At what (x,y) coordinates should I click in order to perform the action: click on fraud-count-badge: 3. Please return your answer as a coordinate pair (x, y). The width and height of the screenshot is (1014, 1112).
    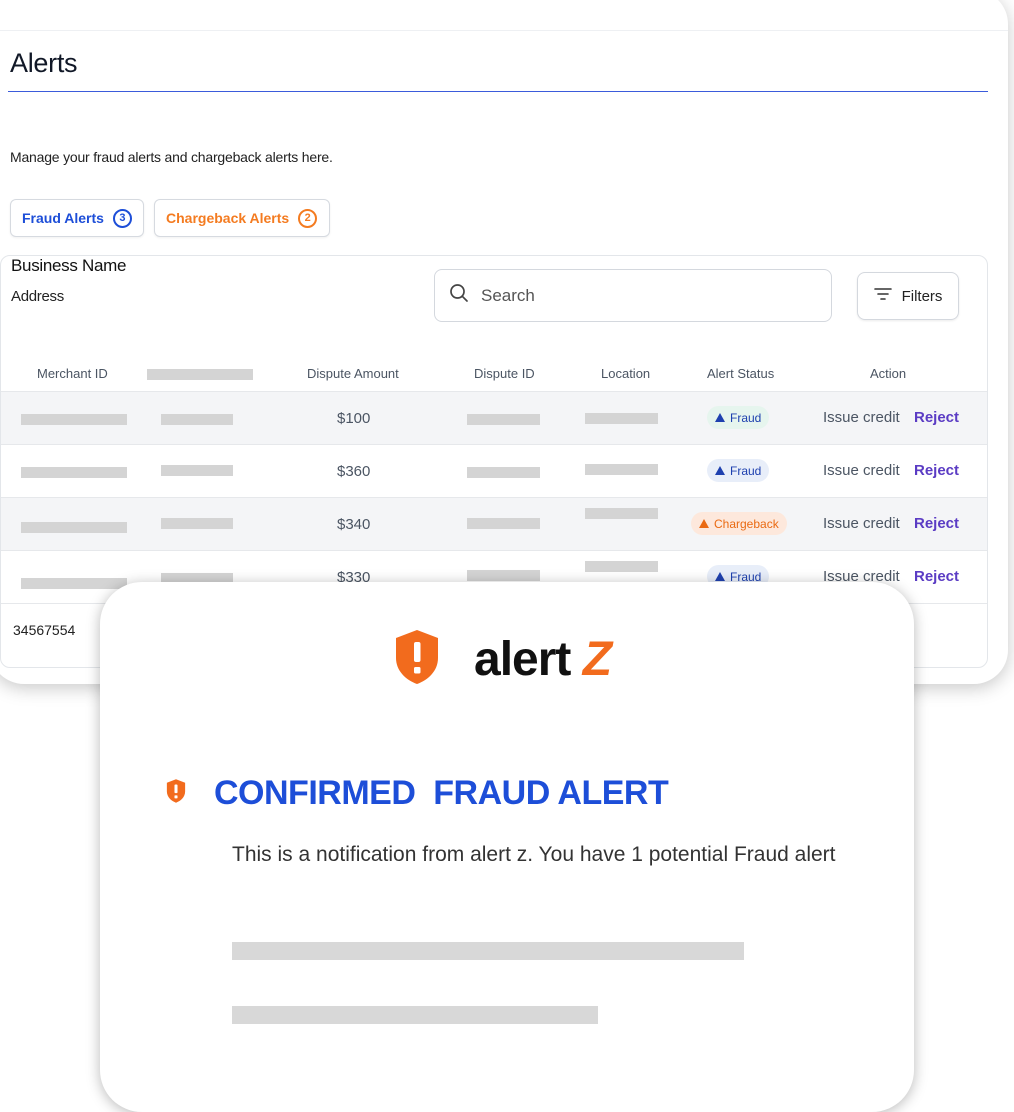
    Looking at the image, I should click on (122, 218).